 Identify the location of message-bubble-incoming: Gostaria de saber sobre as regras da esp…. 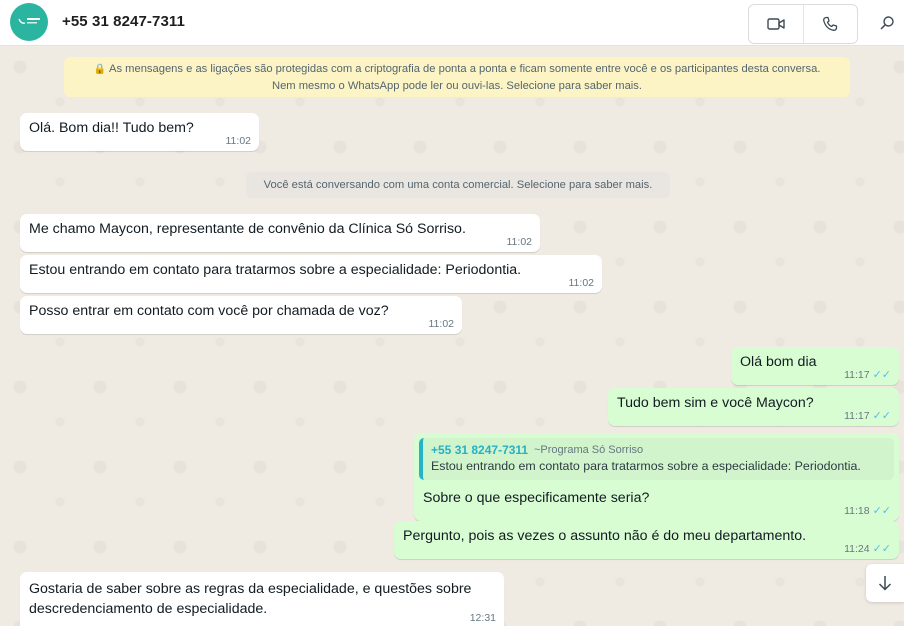
(262, 599).